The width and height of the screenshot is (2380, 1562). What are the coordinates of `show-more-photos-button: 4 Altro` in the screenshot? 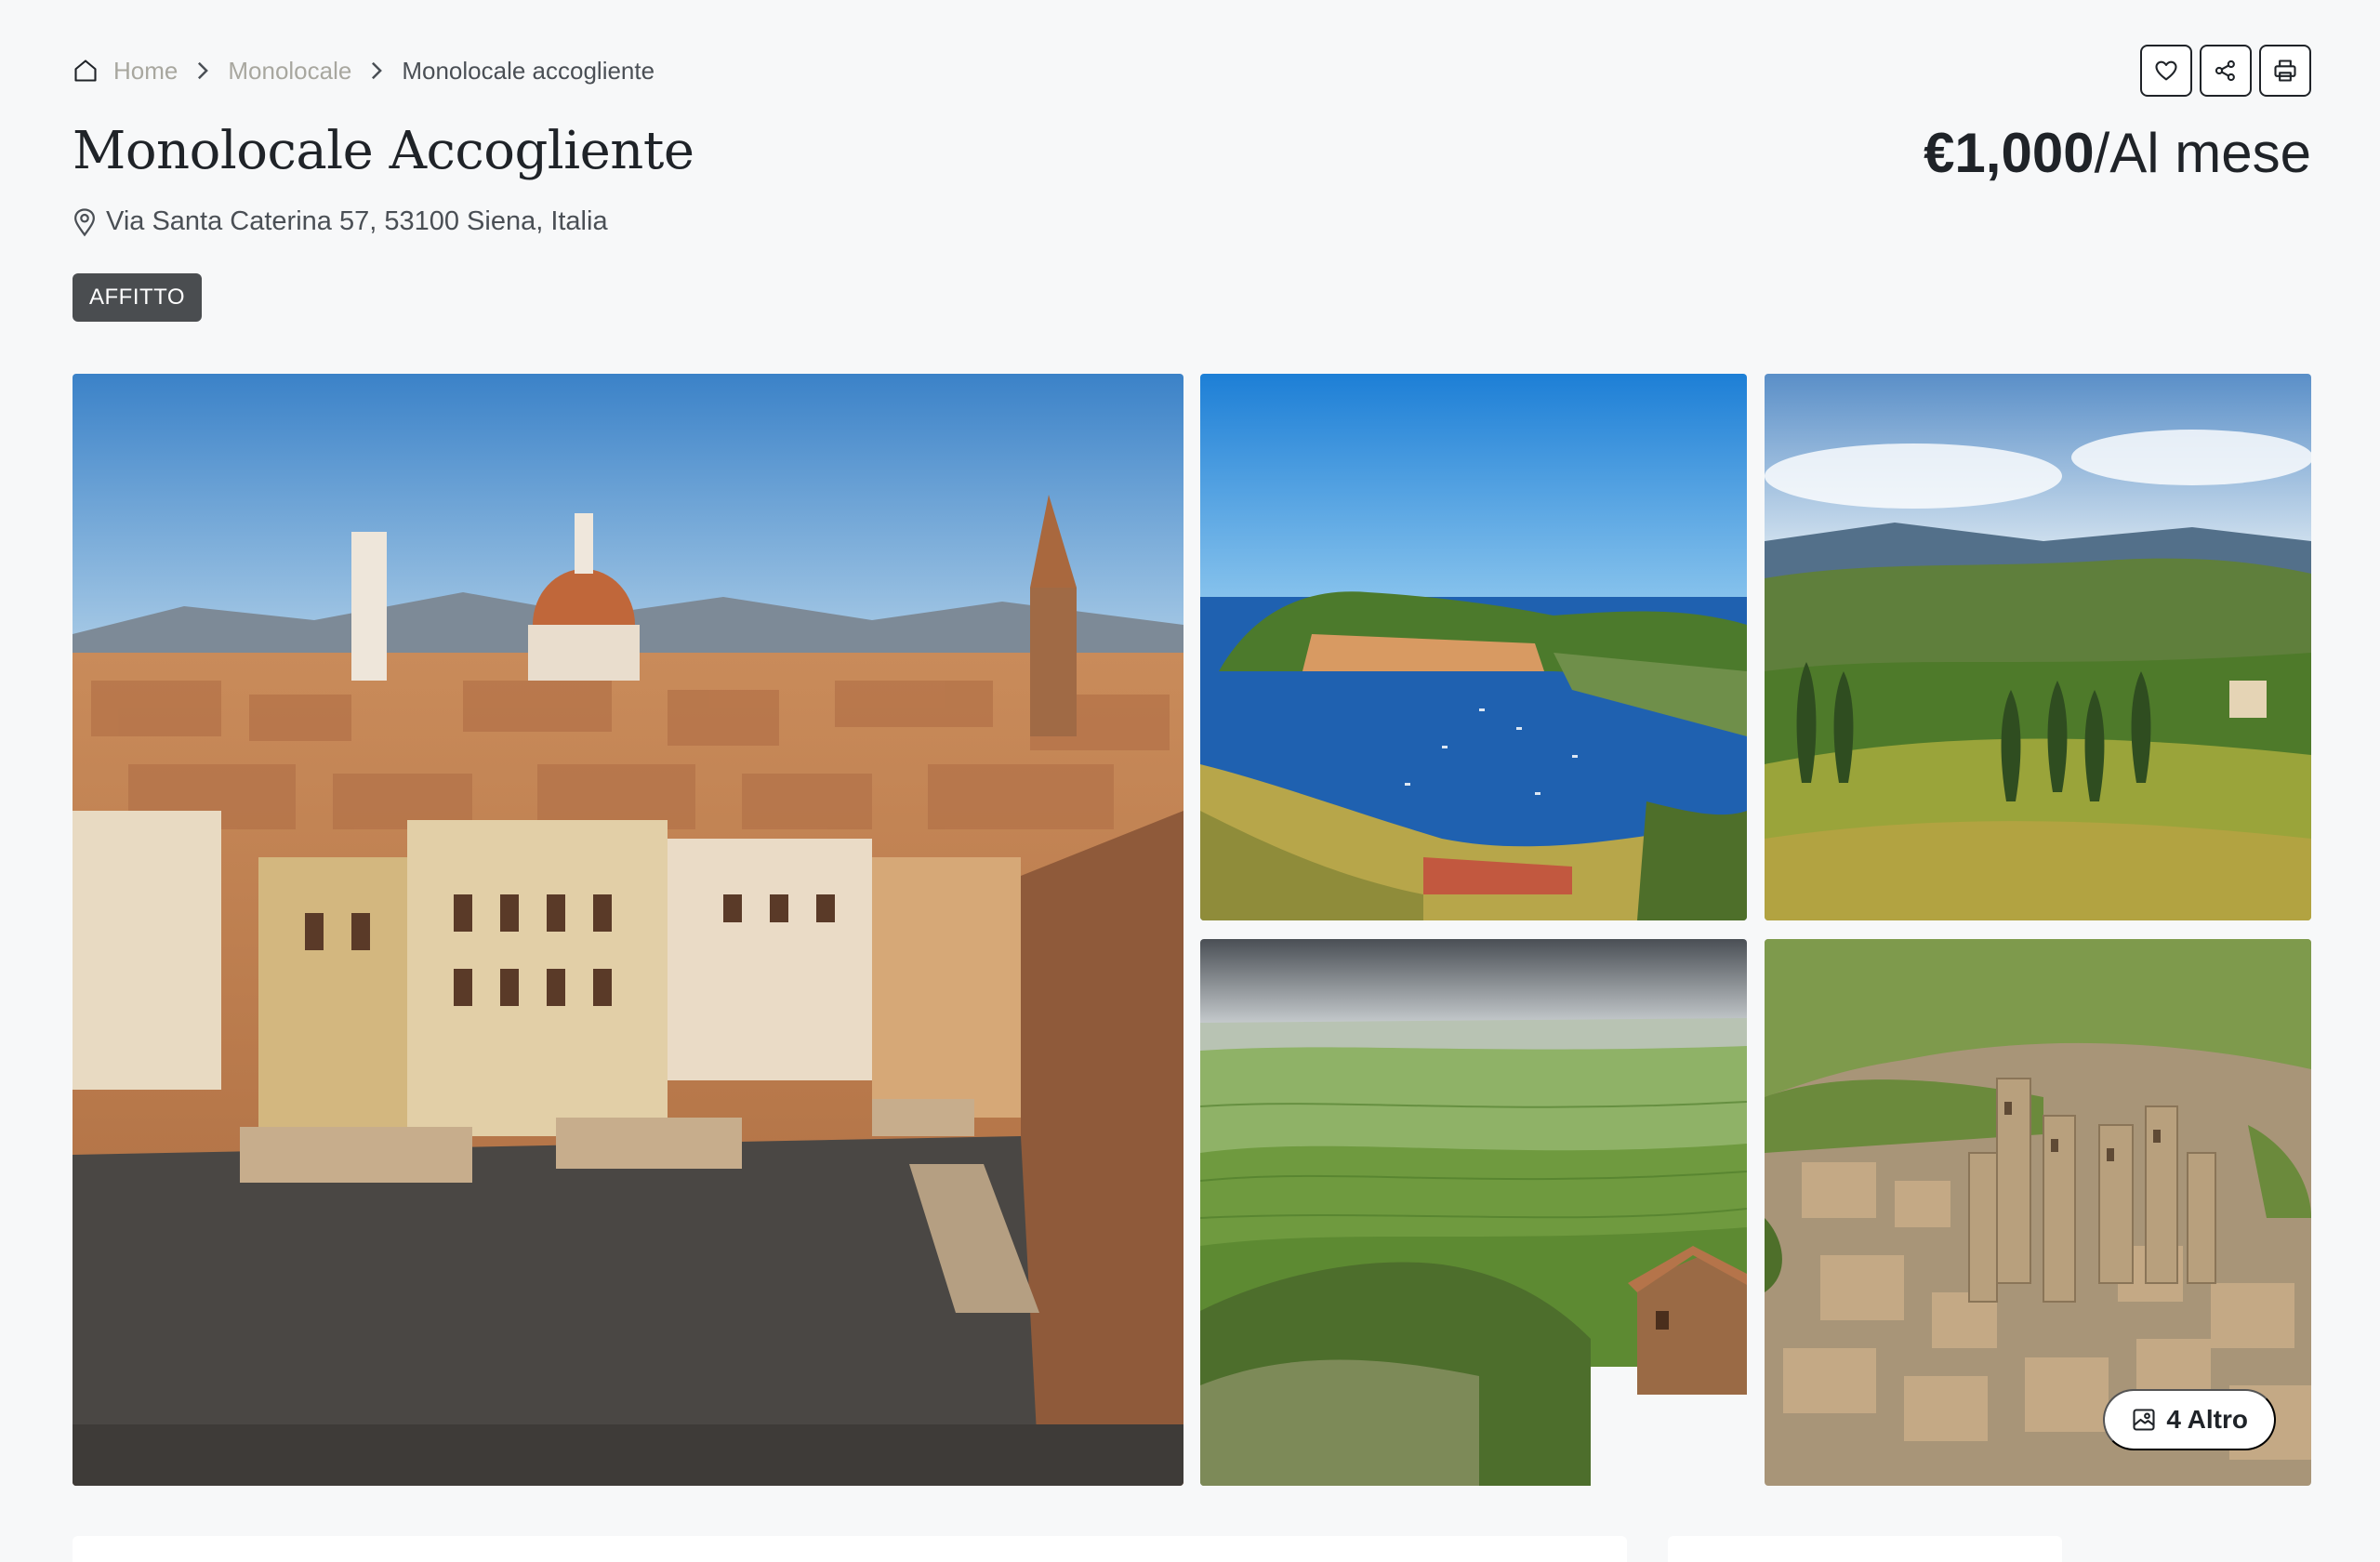 It's located at (2189, 1419).